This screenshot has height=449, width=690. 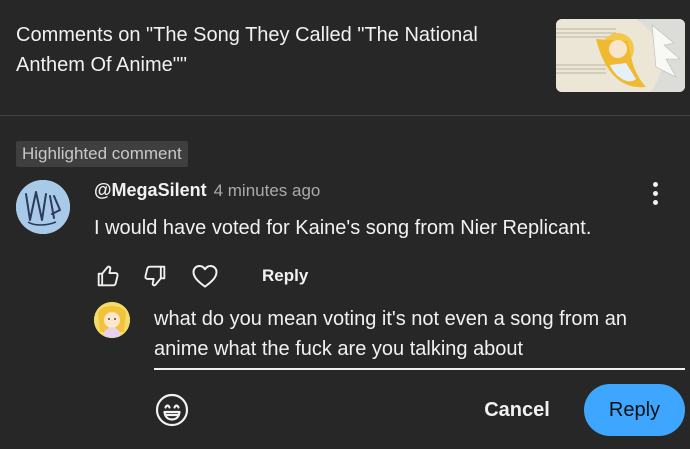 I want to click on more-vertical-icon, so click(x=655, y=193).